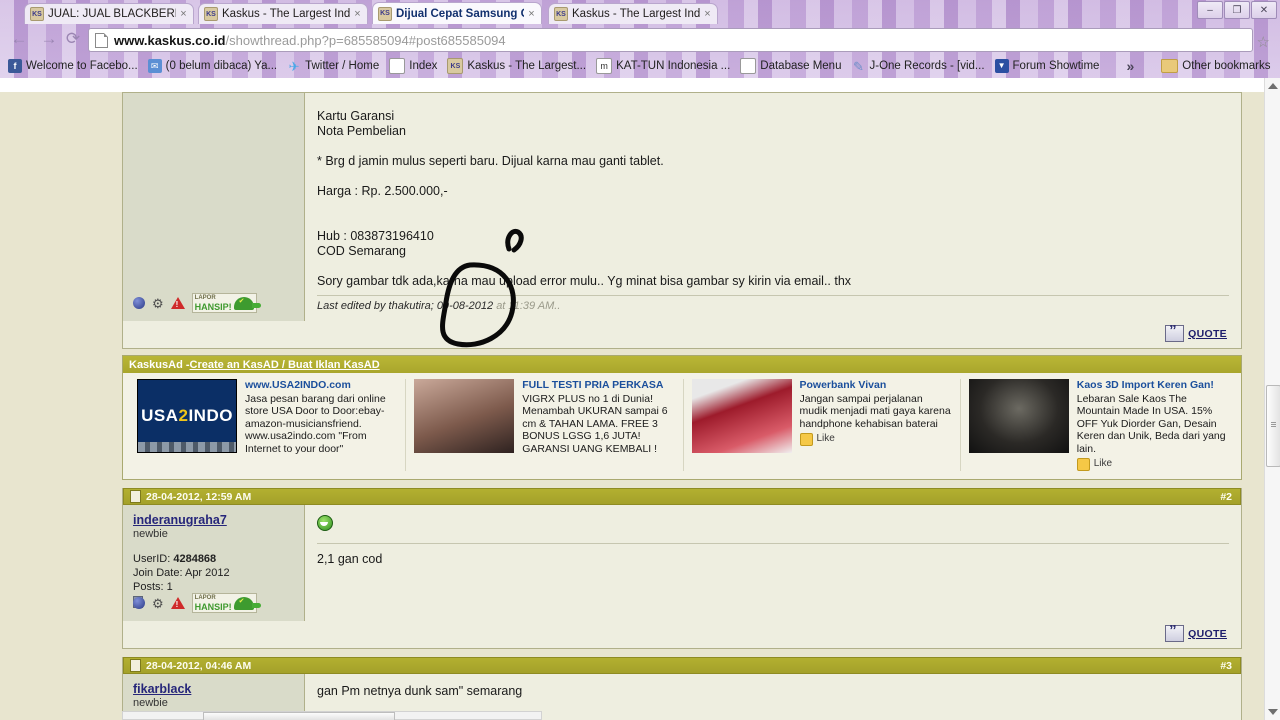 This screenshot has height=720, width=1280. I want to click on post-3-number: #3, so click(1226, 666).